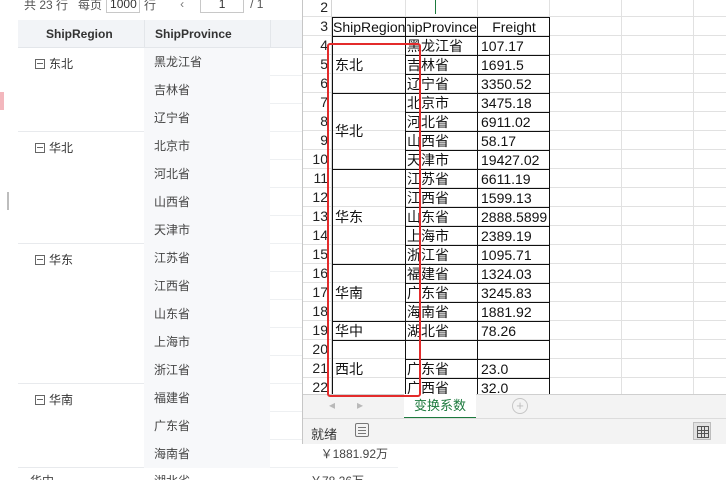 The image size is (726, 480). I want to click on pagination-bar: 共 23 行 每页 1000 行 ‹ 1 / 1, so click(155, 7).